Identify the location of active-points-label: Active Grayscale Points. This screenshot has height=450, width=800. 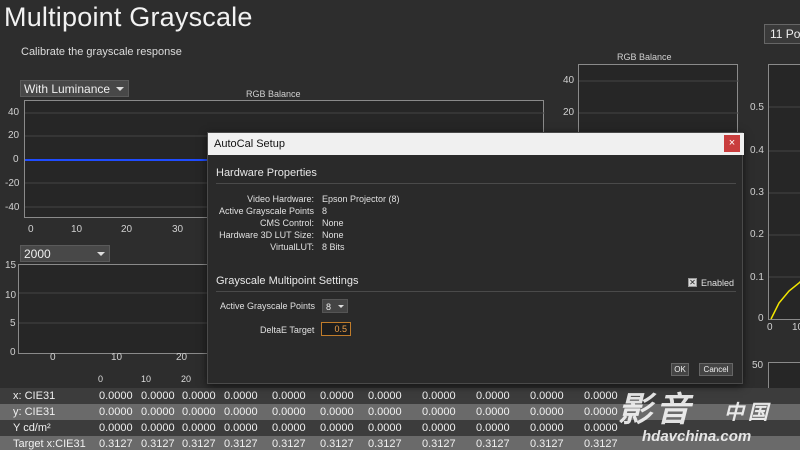
(268, 306).